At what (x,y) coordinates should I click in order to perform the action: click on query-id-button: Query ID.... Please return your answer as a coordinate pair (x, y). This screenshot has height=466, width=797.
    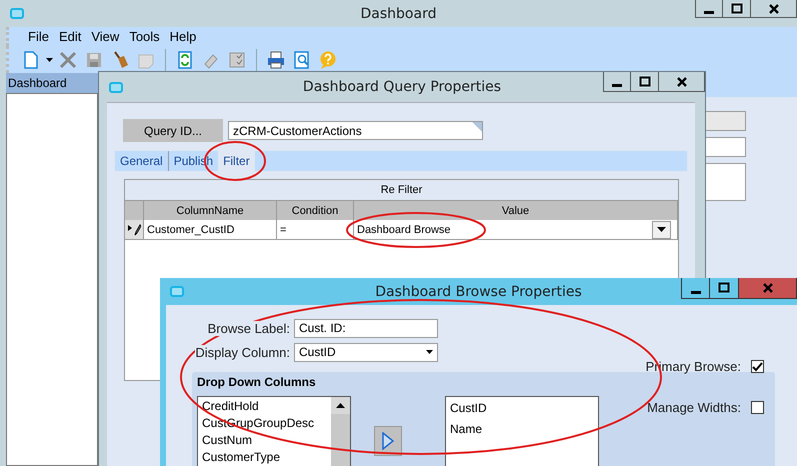
    Looking at the image, I should click on (173, 130).